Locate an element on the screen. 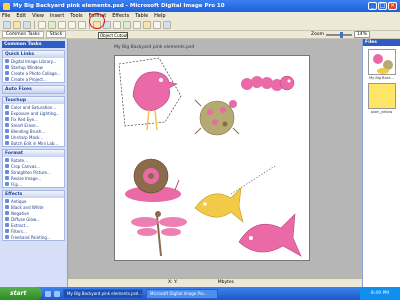  brush-icon is located at coordinates (7, 131).